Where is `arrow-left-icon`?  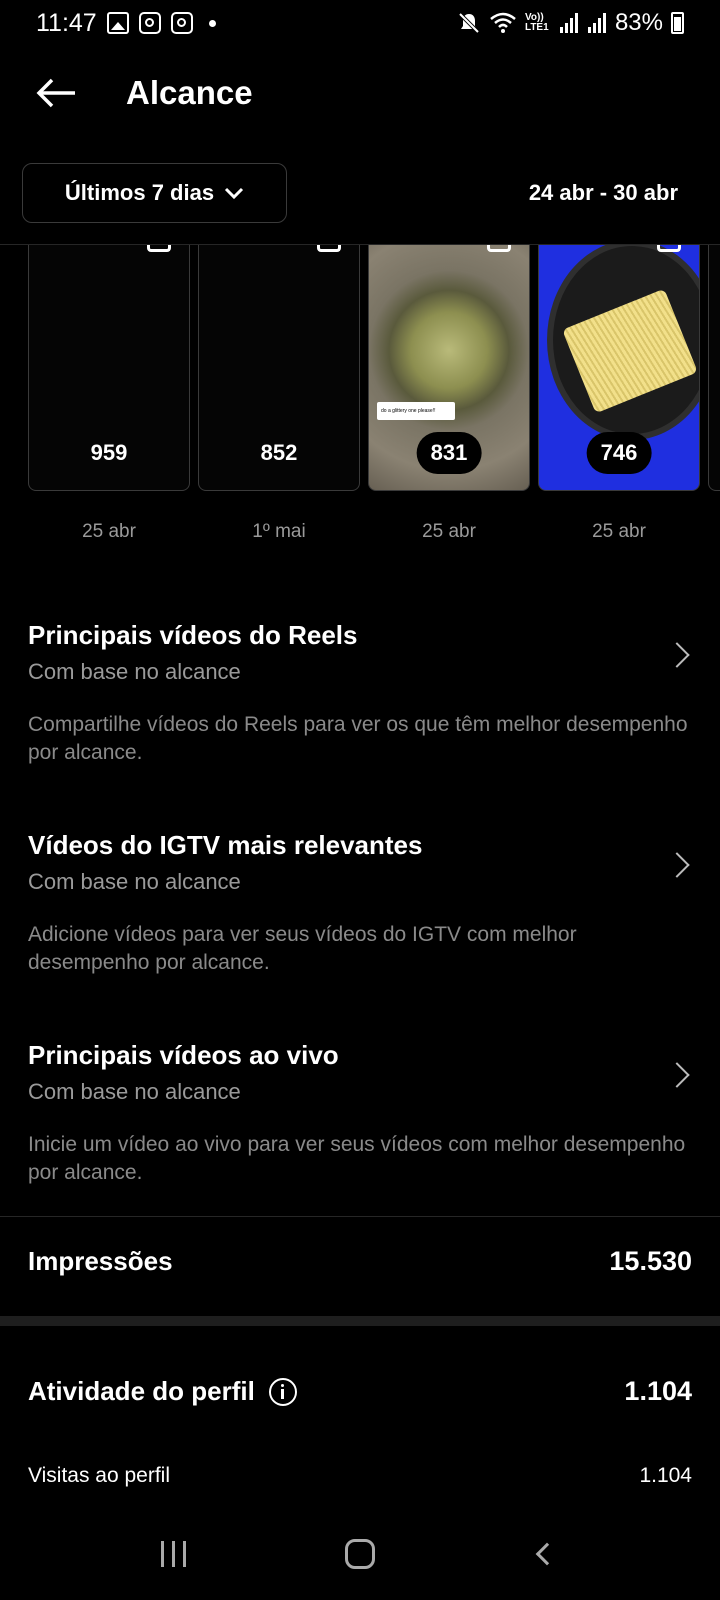 arrow-left-icon is located at coordinates (55, 93).